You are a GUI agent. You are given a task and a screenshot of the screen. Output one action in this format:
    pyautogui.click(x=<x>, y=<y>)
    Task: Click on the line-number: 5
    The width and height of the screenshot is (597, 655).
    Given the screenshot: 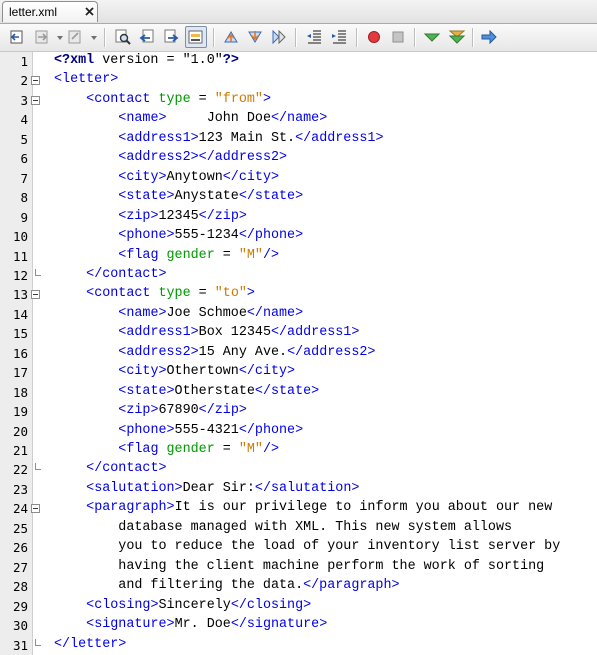 What is the action you would take?
    pyautogui.click(x=24, y=139)
    